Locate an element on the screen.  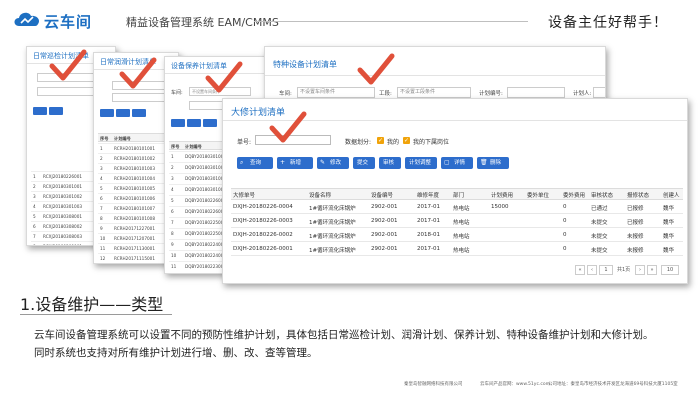
last-page-icon: » is located at coordinates (652, 270).